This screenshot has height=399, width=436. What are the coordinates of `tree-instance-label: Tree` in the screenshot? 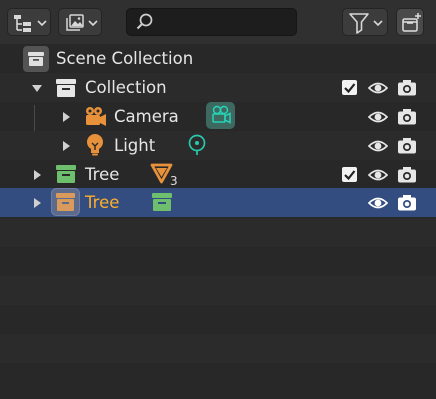 It's located at (102, 202).